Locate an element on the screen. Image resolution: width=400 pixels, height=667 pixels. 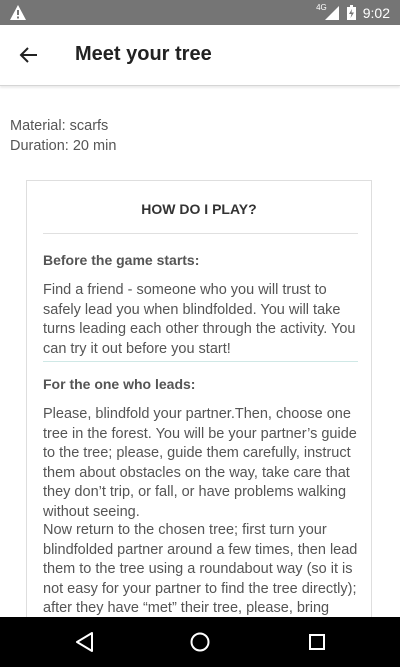
material-text: Material: scarfs is located at coordinates (59, 126).